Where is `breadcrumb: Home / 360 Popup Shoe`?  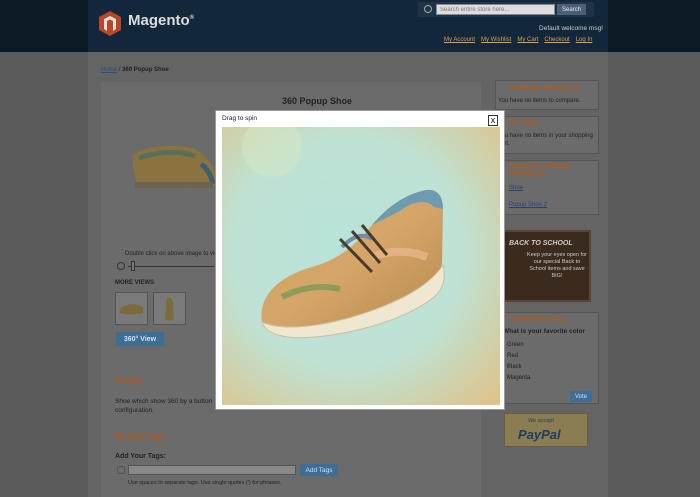 breadcrumb: Home / 360 Popup Shoe is located at coordinates (135, 70).